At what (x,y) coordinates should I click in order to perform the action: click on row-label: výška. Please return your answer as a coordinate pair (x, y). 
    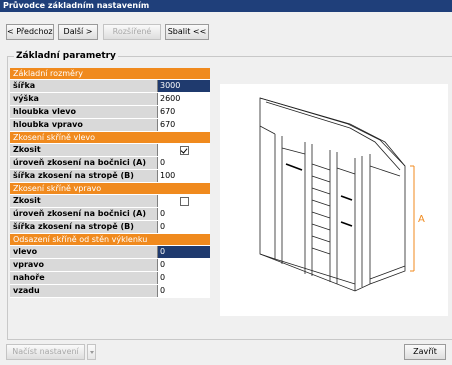
    Looking at the image, I should click on (84, 99).